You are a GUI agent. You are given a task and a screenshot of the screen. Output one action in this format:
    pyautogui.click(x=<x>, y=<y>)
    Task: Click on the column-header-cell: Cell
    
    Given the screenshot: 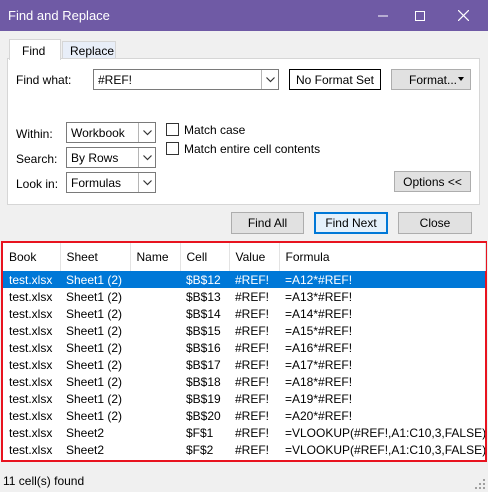 What is the action you would take?
    pyautogui.click(x=205, y=257)
    